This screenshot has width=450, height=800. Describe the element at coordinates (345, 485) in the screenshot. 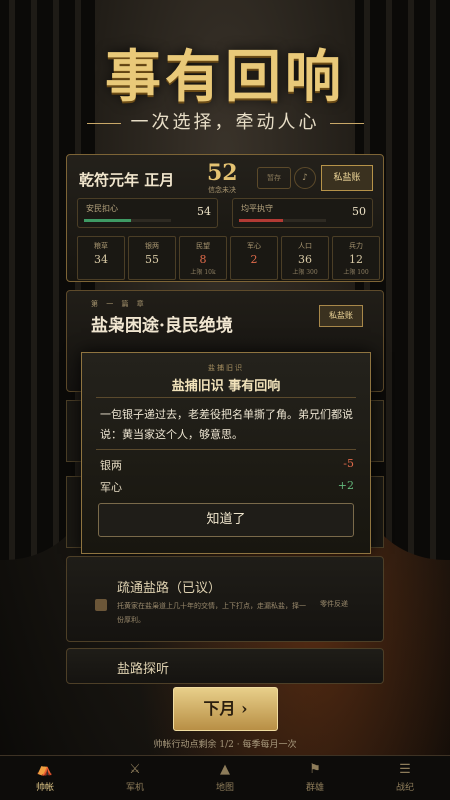

I see `effect-value: +2` at that location.